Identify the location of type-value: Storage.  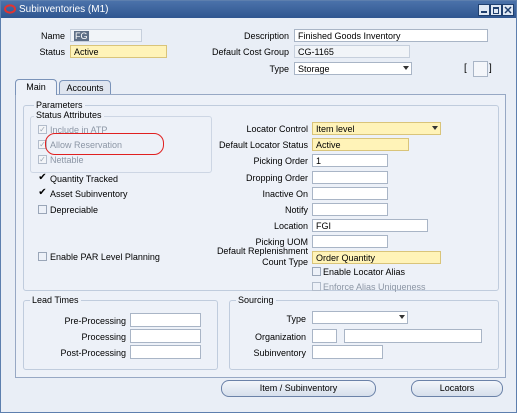
(314, 69).